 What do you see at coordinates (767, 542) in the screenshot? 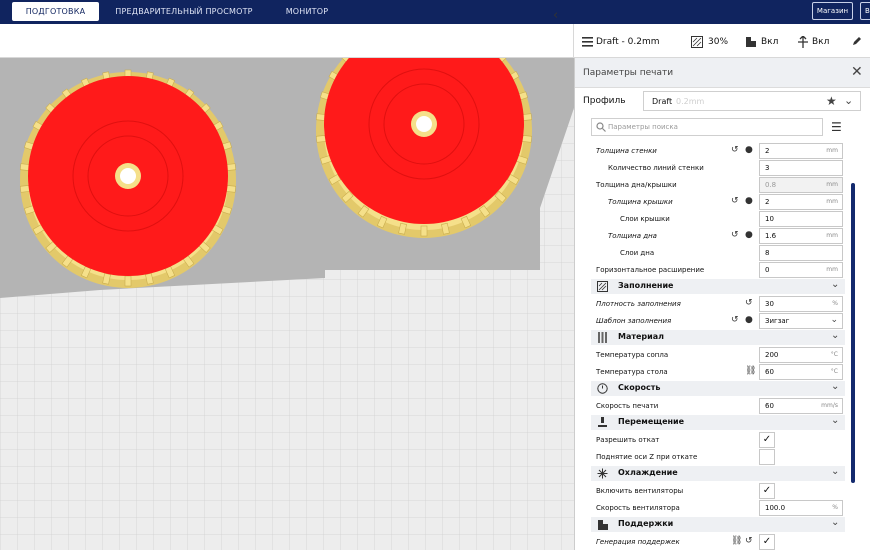
I see `support-generation-checkbox: ✓` at bounding box center [767, 542].